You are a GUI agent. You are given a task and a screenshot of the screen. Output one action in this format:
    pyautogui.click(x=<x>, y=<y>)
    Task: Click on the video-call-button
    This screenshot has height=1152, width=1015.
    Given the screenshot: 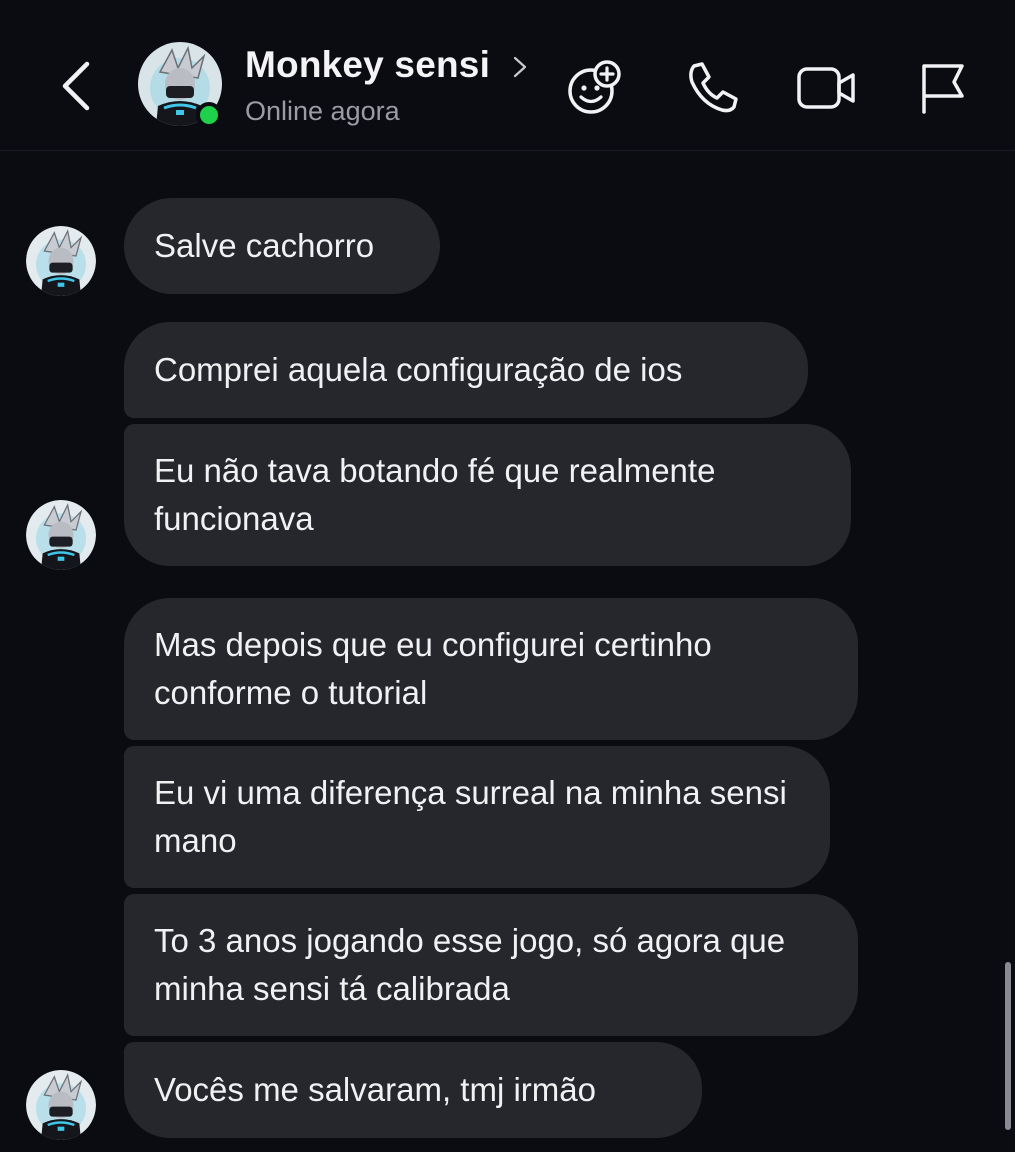 What is the action you would take?
    pyautogui.click(x=827, y=88)
    